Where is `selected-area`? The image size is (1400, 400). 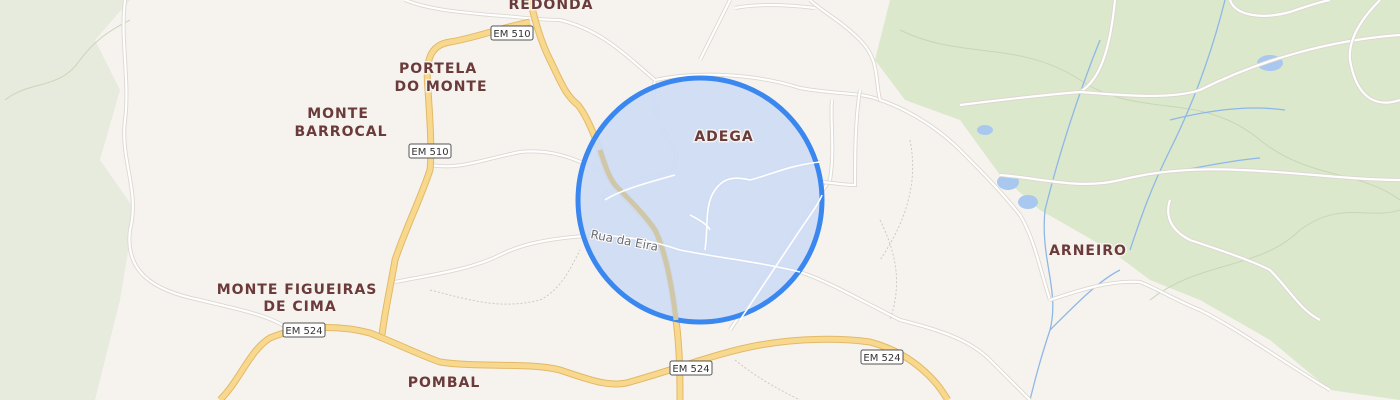
selected-area is located at coordinates (700, 200).